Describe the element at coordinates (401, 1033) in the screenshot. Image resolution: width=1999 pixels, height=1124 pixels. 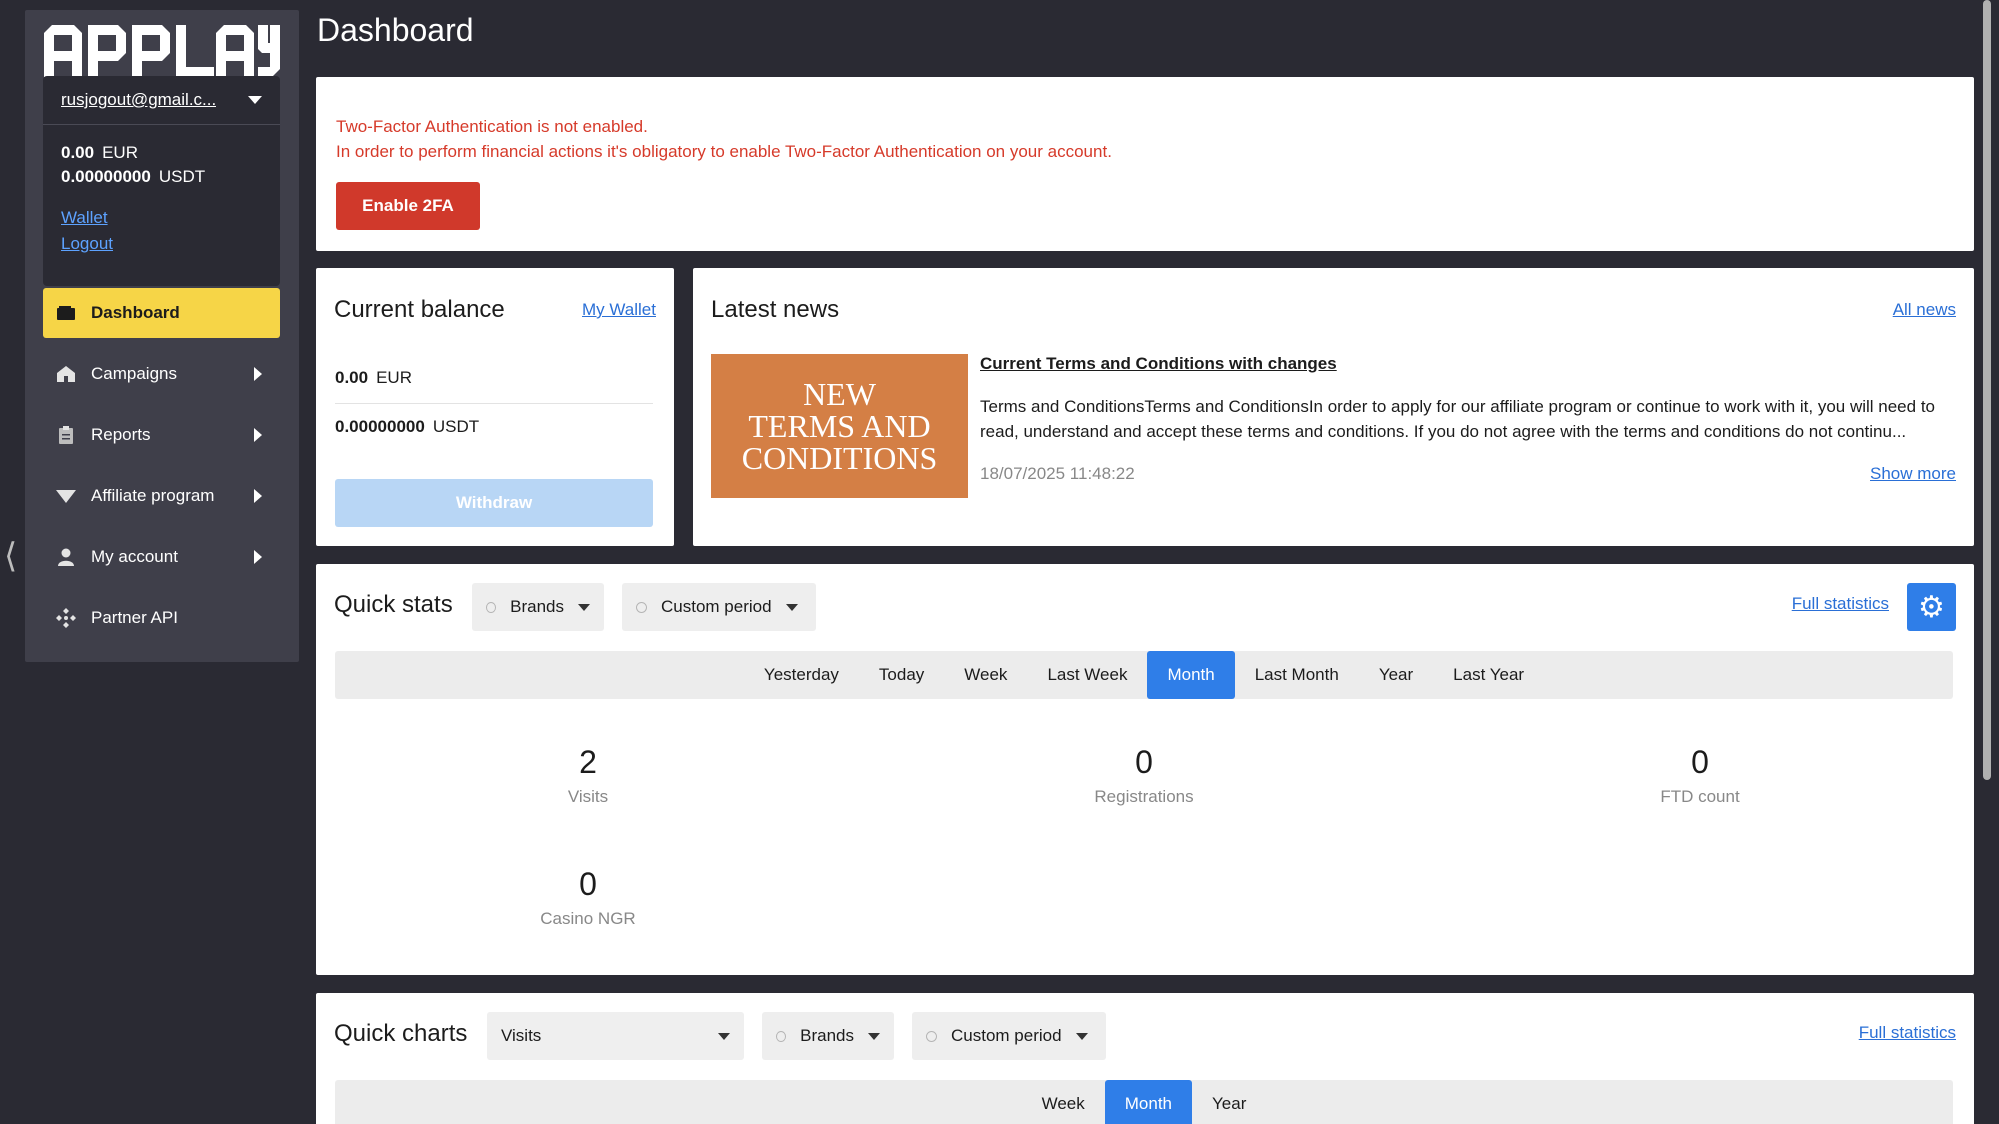
I see `card-title: Quick charts` at that location.